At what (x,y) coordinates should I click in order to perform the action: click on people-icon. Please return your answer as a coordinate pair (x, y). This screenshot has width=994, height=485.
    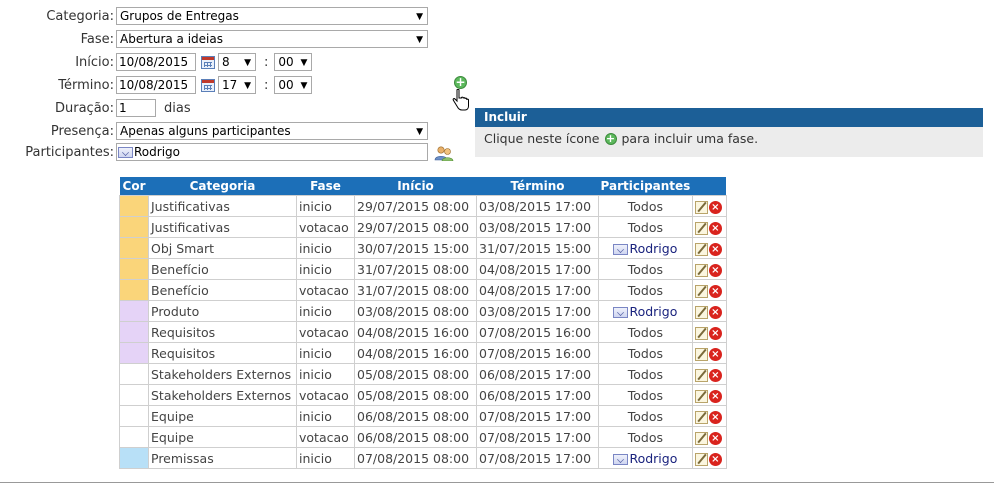
    Looking at the image, I should click on (444, 153).